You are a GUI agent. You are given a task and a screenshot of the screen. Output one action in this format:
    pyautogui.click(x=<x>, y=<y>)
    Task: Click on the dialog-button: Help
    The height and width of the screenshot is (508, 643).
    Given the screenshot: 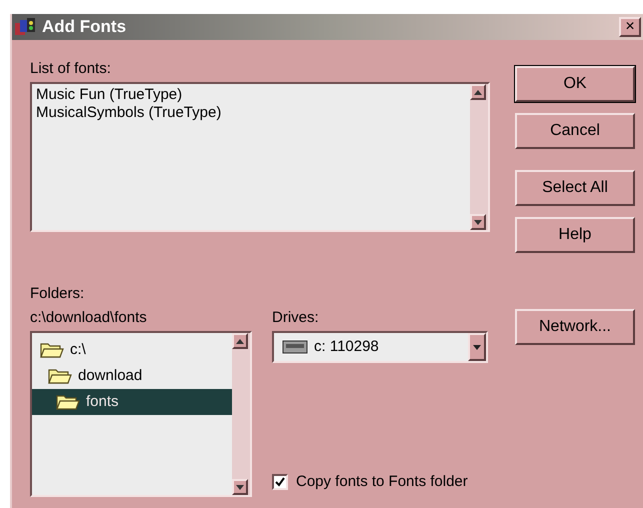 What is the action you would take?
    pyautogui.click(x=575, y=235)
    